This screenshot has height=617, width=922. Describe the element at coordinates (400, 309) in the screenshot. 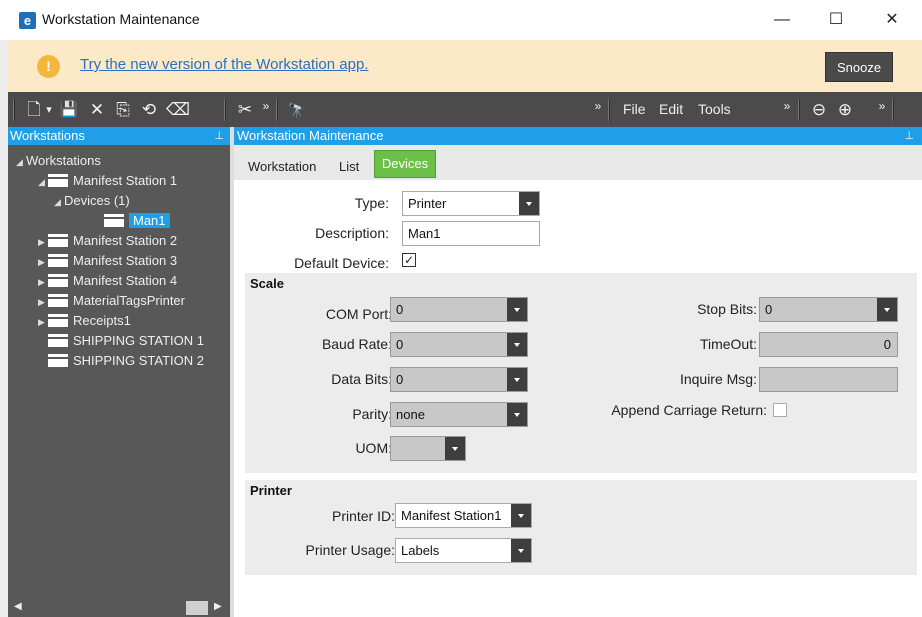

I see `com-port-value: 0` at that location.